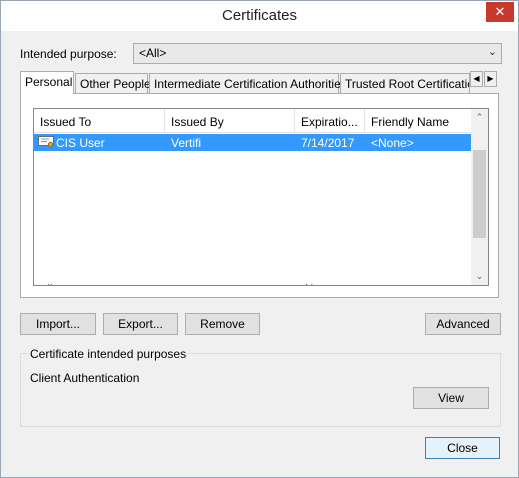  What do you see at coordinates (451, 398) in the screenshot?
I see `view-button: View` at bounding box center [451, 398].